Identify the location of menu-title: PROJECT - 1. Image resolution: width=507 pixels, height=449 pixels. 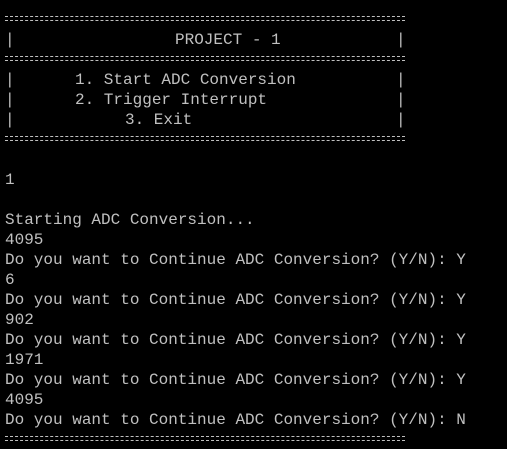
(228, 40).